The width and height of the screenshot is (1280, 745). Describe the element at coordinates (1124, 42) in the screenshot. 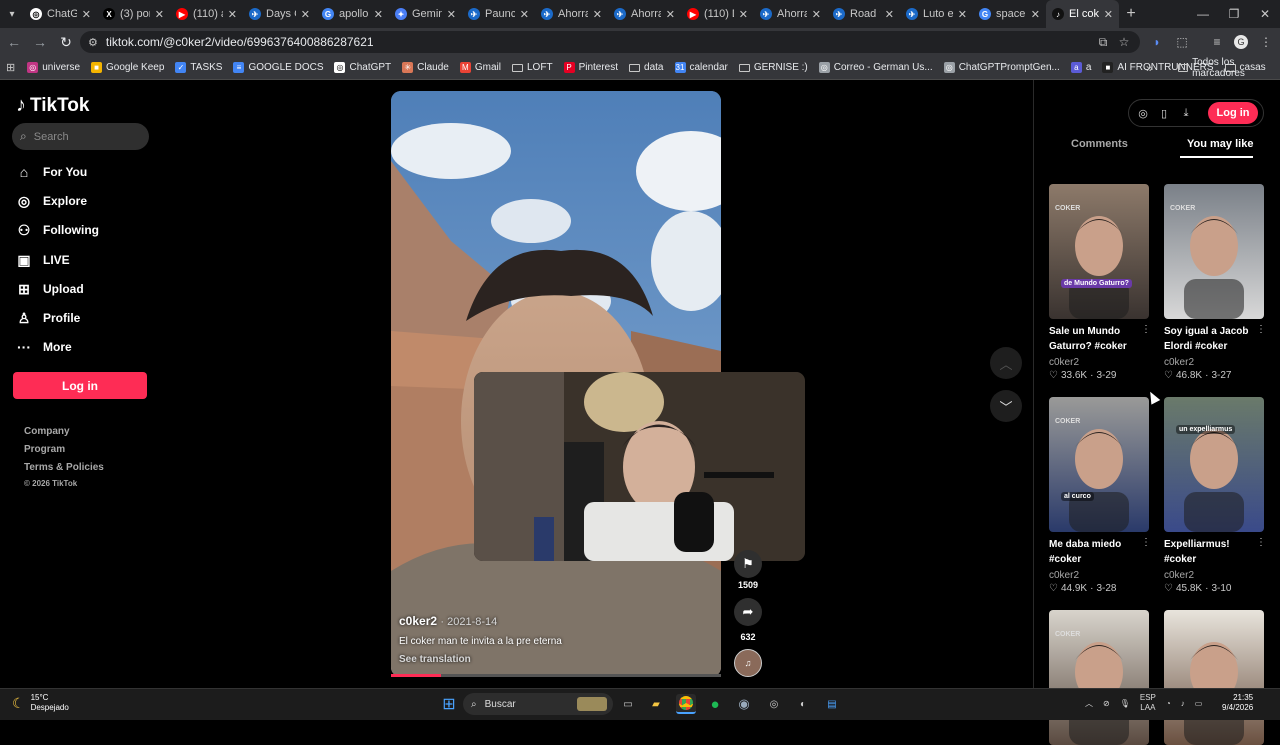

I see `bookmark-star-icon: ☆` at that location.